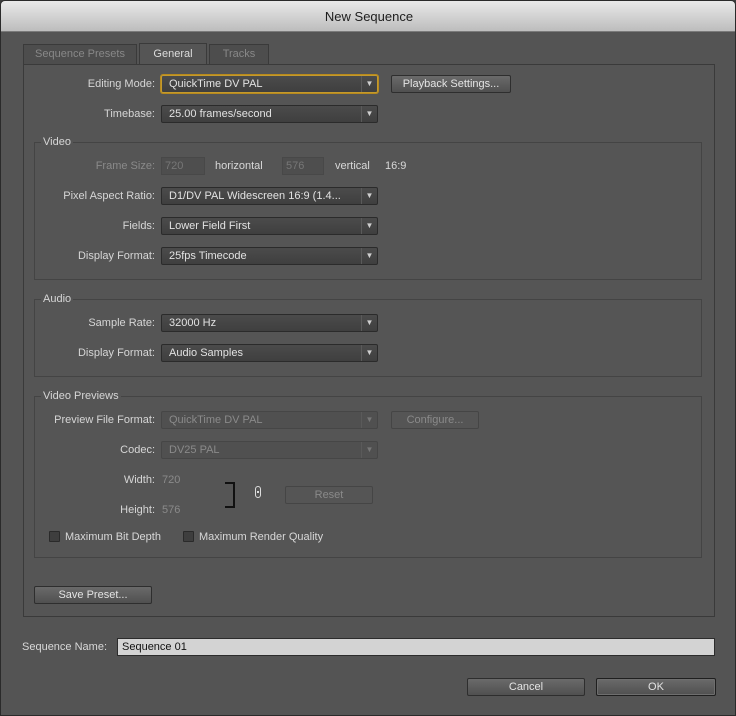 Image resolution: width=736 pixels, height=716 pixels. What do you see at coordinates (368, 338) in the screenshot?
I see `audio-group` at bounding box center [368, 338].